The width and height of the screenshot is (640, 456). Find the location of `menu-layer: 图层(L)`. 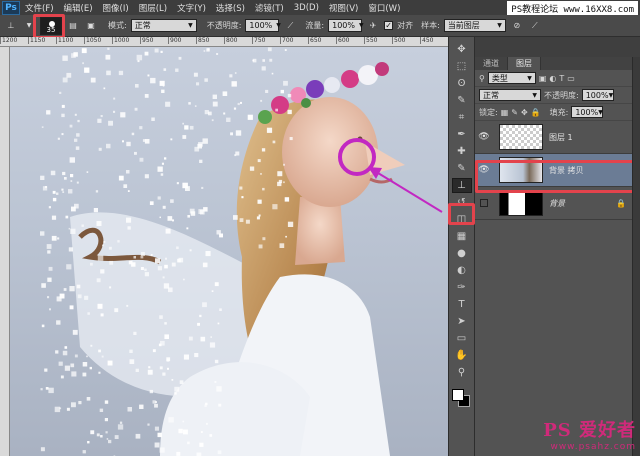

menu-layer: 图层(L) is located at coordinates (153, 8).